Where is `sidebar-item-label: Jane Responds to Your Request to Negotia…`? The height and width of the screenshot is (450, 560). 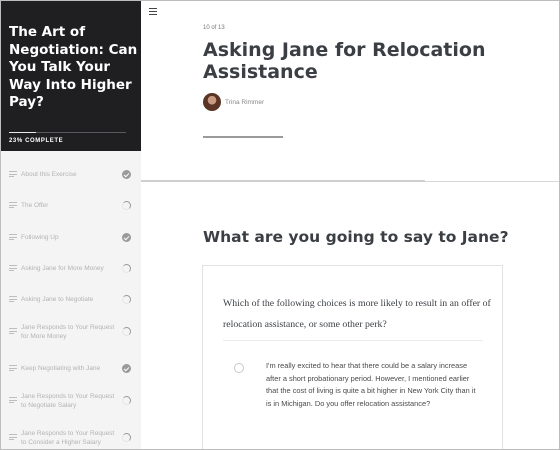
sidebar-item-label: Jane Responds to Your Request to Negotia… is located at coordinates (68, 401).